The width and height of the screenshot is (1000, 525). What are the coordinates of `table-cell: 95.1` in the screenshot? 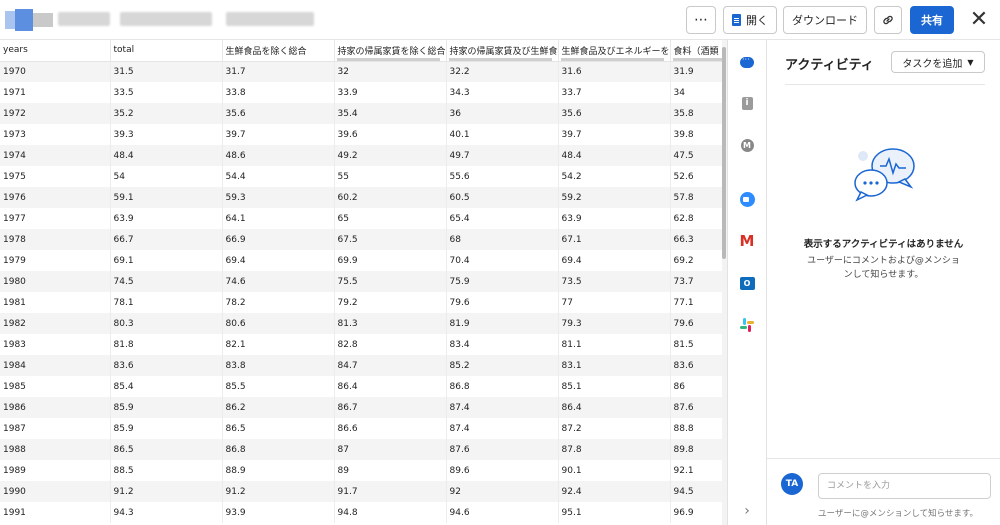 It's located at (614, 512).